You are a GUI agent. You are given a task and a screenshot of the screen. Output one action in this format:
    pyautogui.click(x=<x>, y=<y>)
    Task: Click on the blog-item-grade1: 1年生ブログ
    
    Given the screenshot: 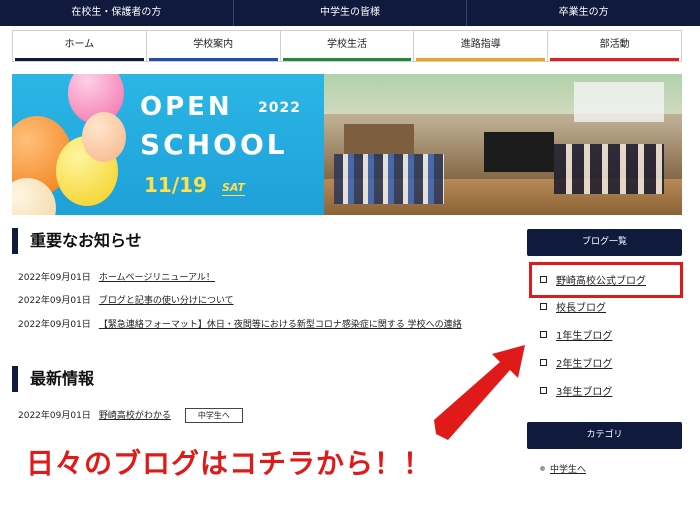 What is the action you would take?
    pyautogui.click(x=576, y=334)
    